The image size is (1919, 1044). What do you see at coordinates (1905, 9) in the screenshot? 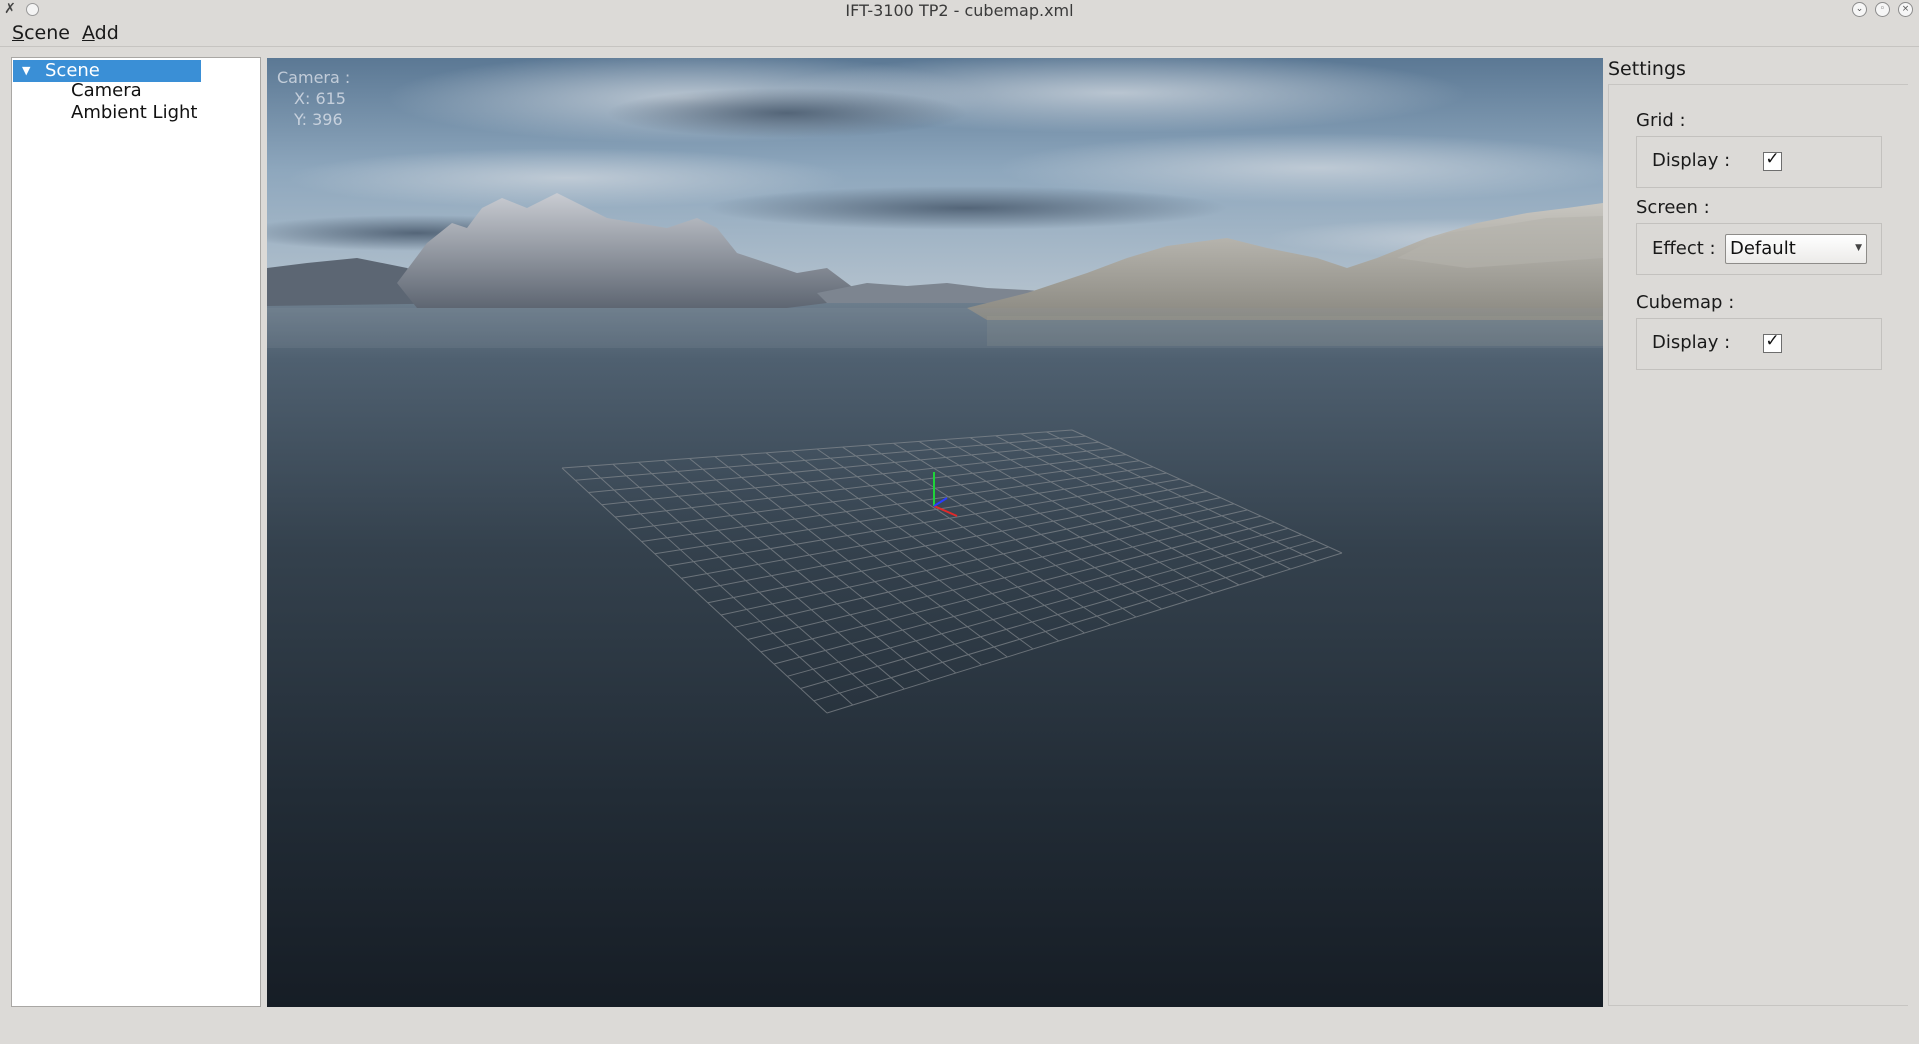
I see `close-icon: ×` at bounding box center [1905, 9].